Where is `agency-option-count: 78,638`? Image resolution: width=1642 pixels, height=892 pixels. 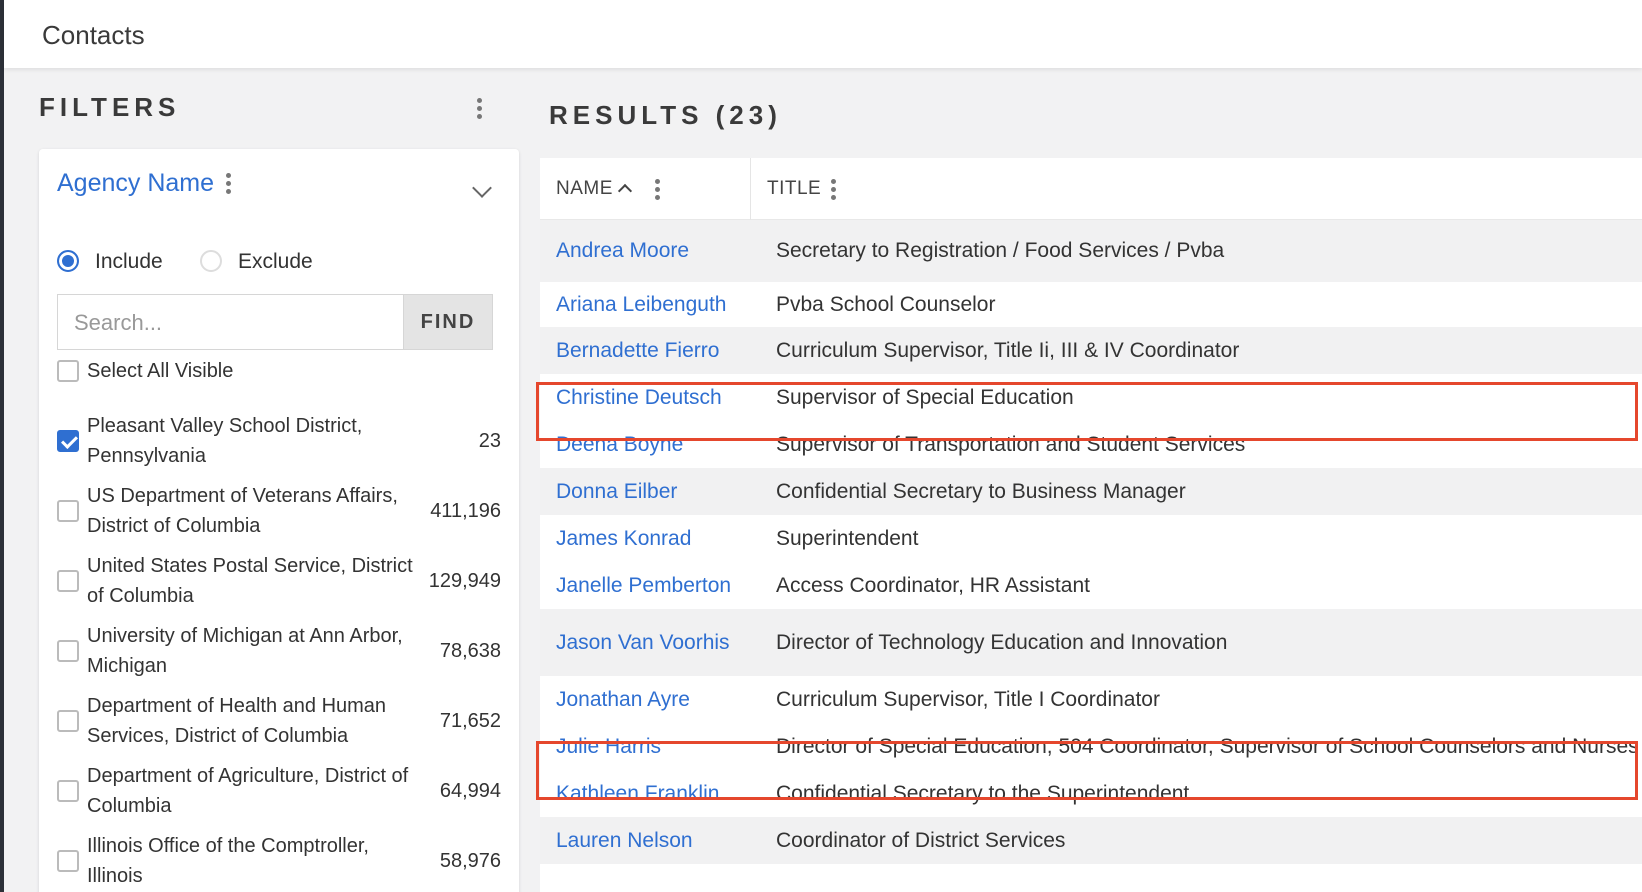
agency-option-count: 78,638 is located at coordinates (470, 651).